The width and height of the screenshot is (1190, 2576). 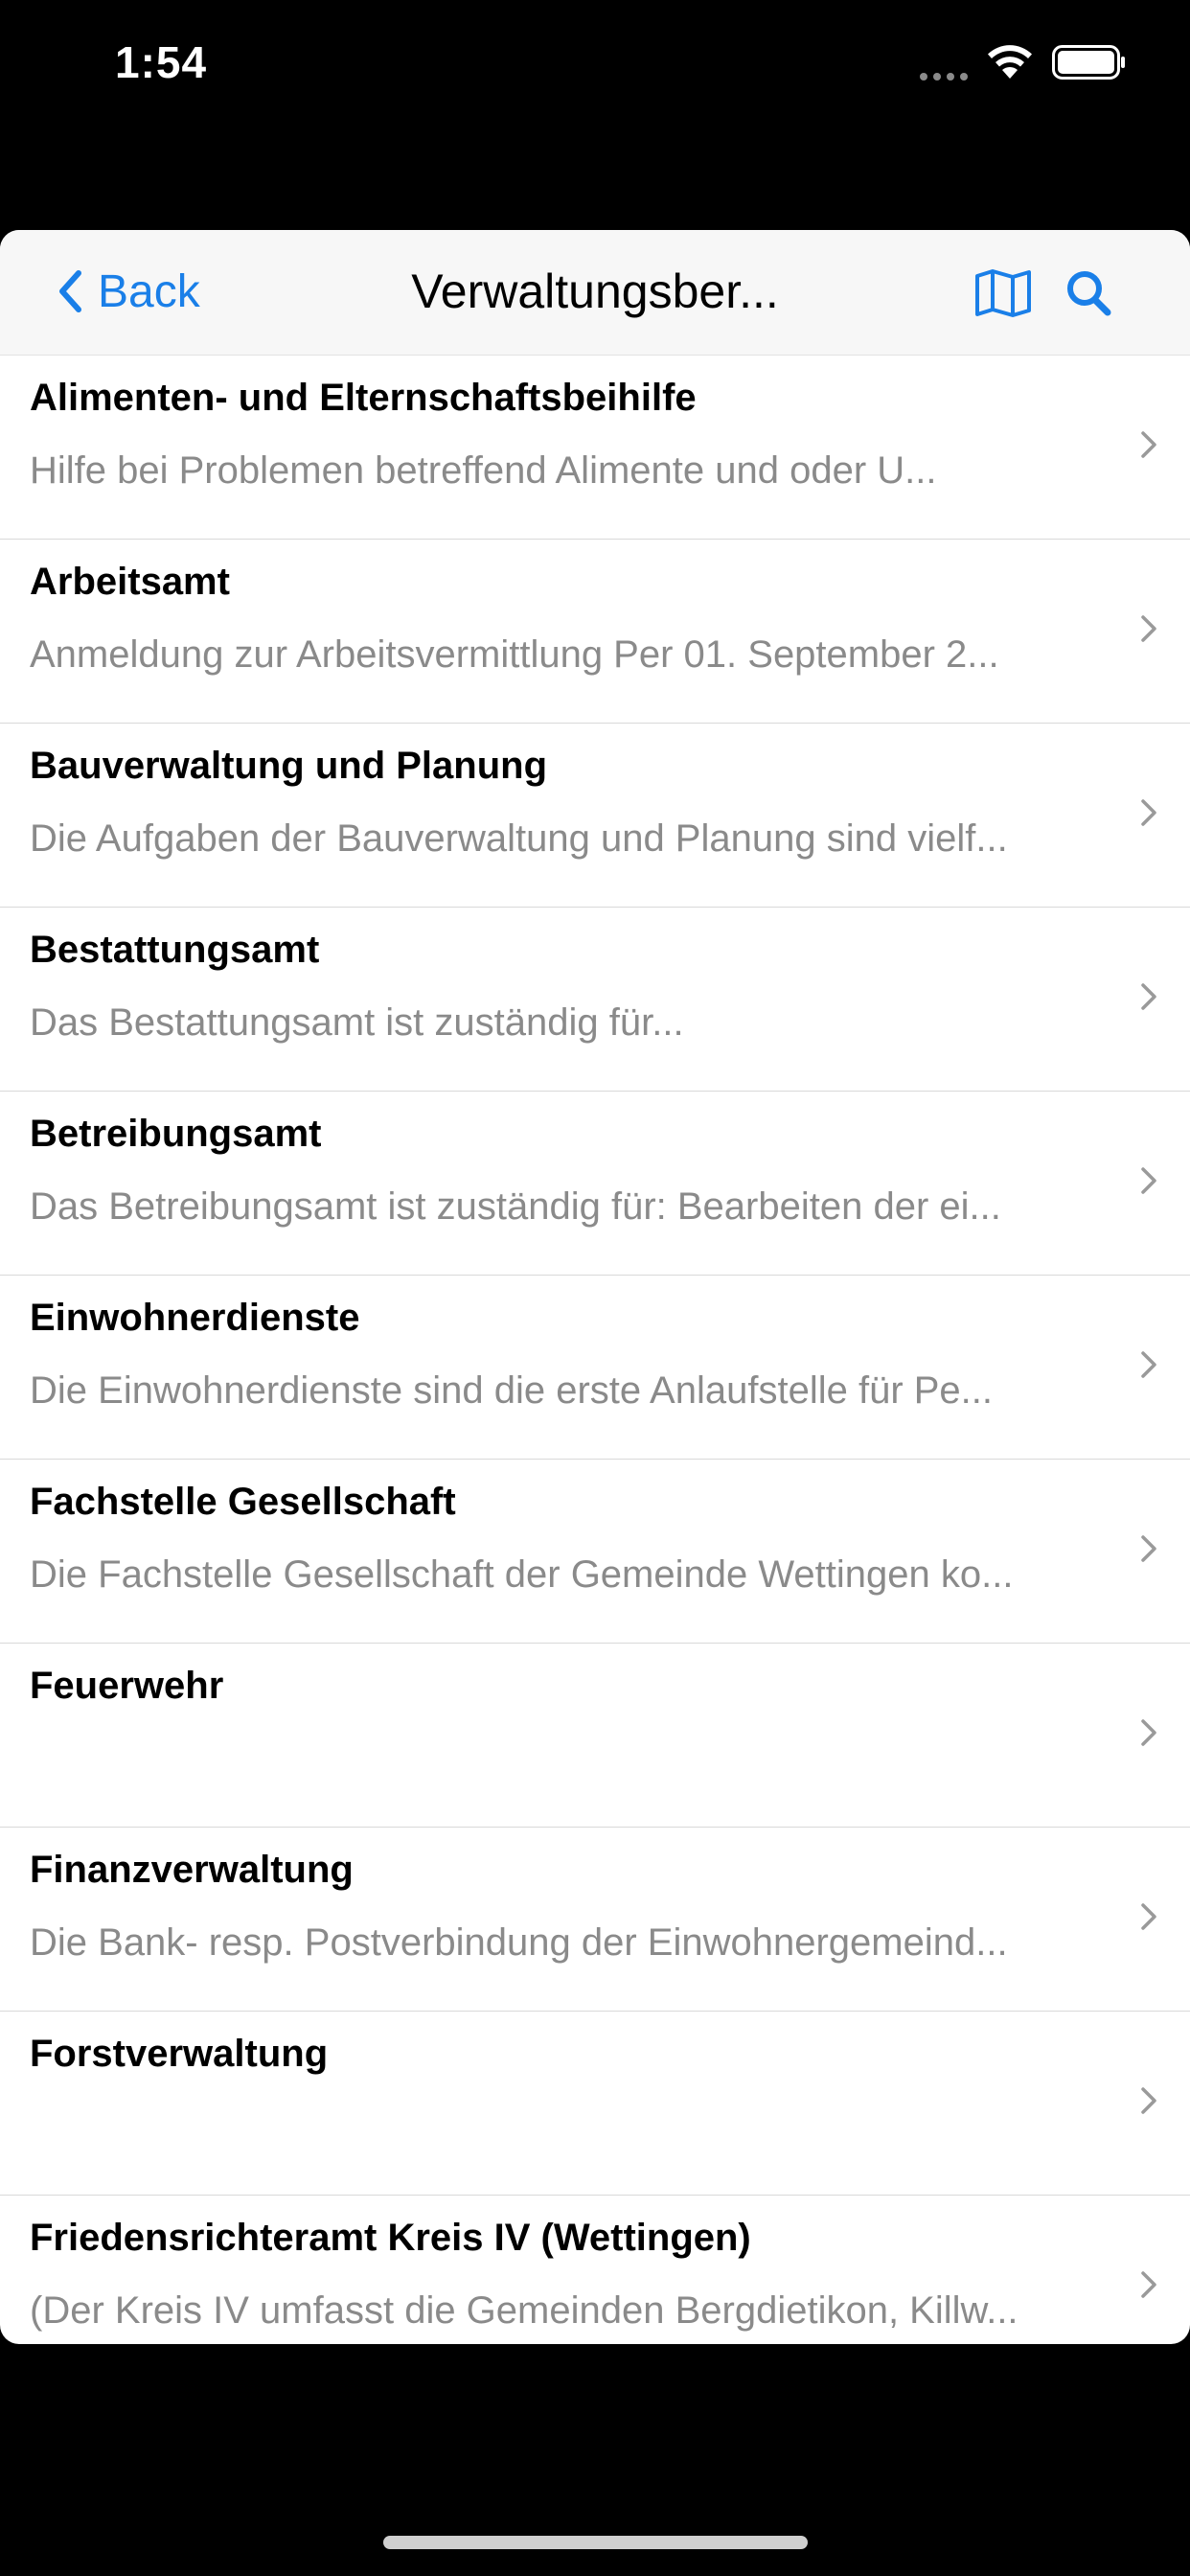 What do you see at coordinates (390, 2238) in the screenshot?
I see `item-title: Friedensrichteramt Kreis IV (Wettingen)` at bounding box center [390, 2238].